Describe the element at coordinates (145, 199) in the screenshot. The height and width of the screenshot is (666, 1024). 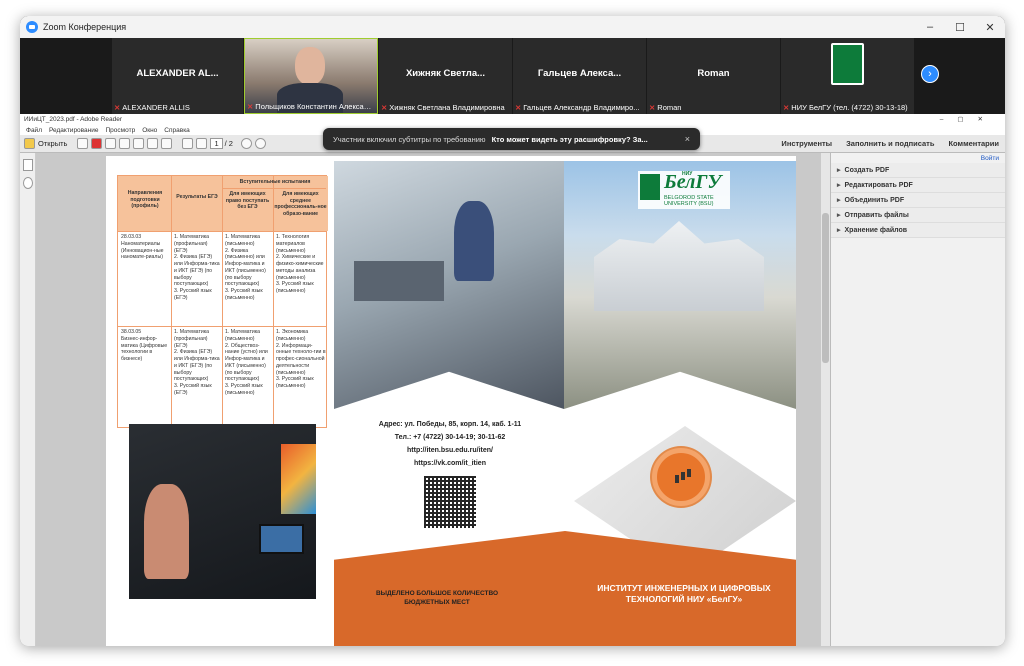
I see `table-header-cell: Направления подготовки (профиль)` at that location.